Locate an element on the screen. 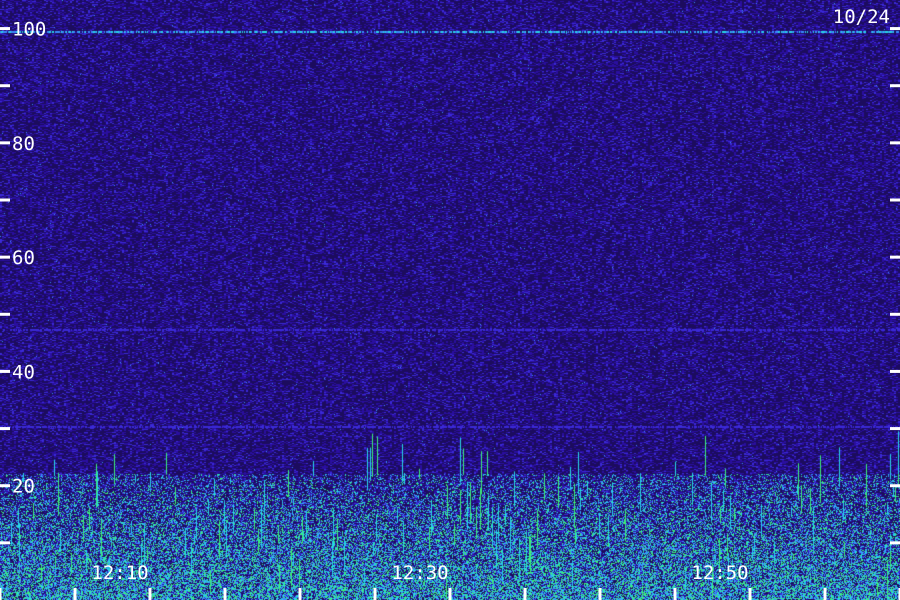  y-tick-label: 40 is located at coordinates (23, 372).